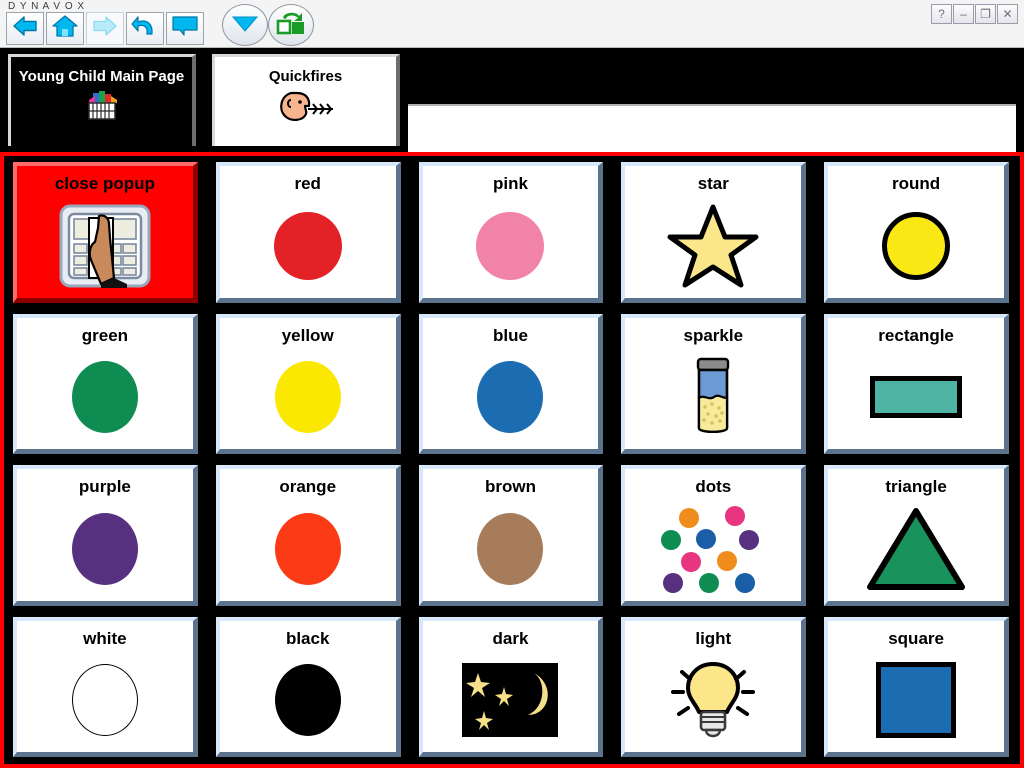 This screenshot has width=1024, height=768. Describe the element at coordinates (47, 6) in the screenshot. I see `dynavox-brand: D Y N A V O X` at that location.